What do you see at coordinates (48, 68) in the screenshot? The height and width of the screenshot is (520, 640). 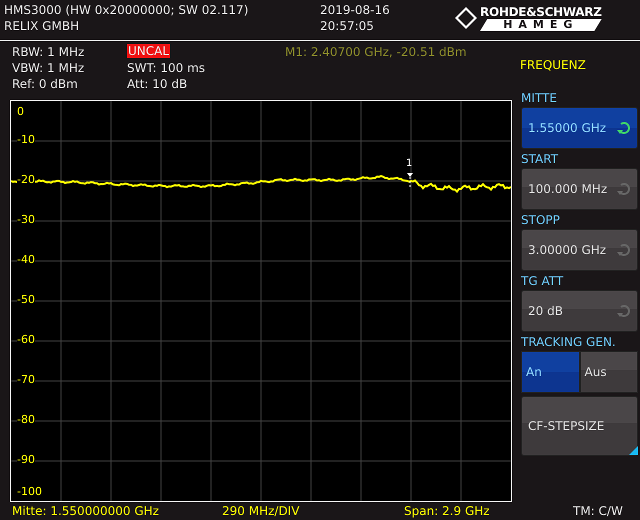 I see `vbw-text: VBW: 1 MHz` at bounding box center [48, 68].